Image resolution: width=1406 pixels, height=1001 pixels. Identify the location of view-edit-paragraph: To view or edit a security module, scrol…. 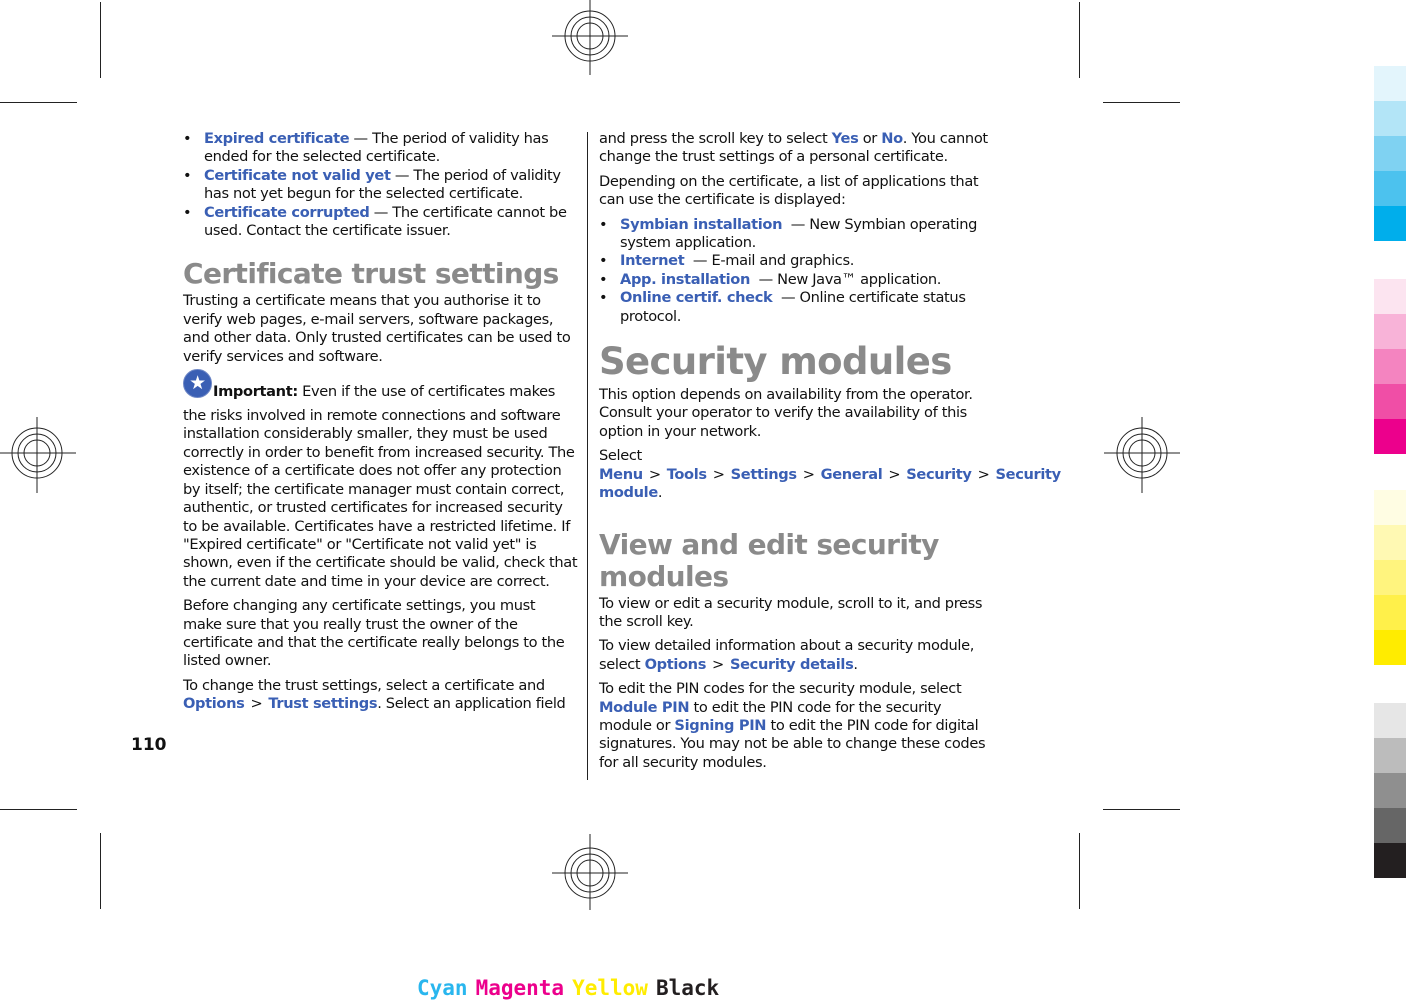
(791, 612).